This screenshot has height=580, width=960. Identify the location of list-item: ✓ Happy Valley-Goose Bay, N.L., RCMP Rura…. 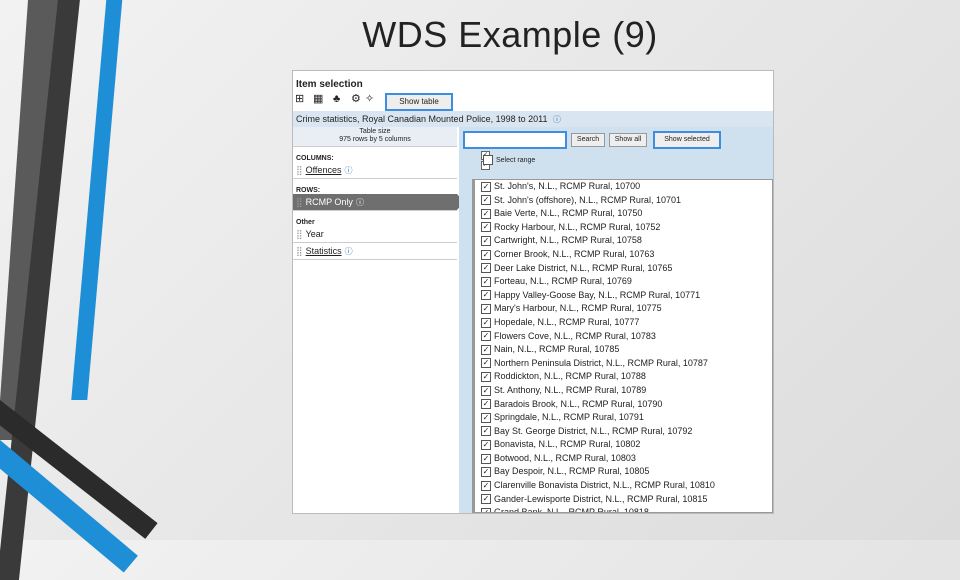
(622, 296).